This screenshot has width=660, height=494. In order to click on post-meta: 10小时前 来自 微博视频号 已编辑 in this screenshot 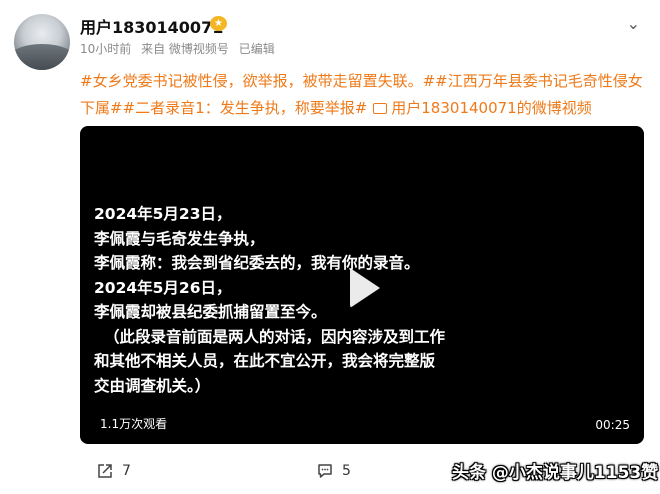, I will do `click(177, 48)`.